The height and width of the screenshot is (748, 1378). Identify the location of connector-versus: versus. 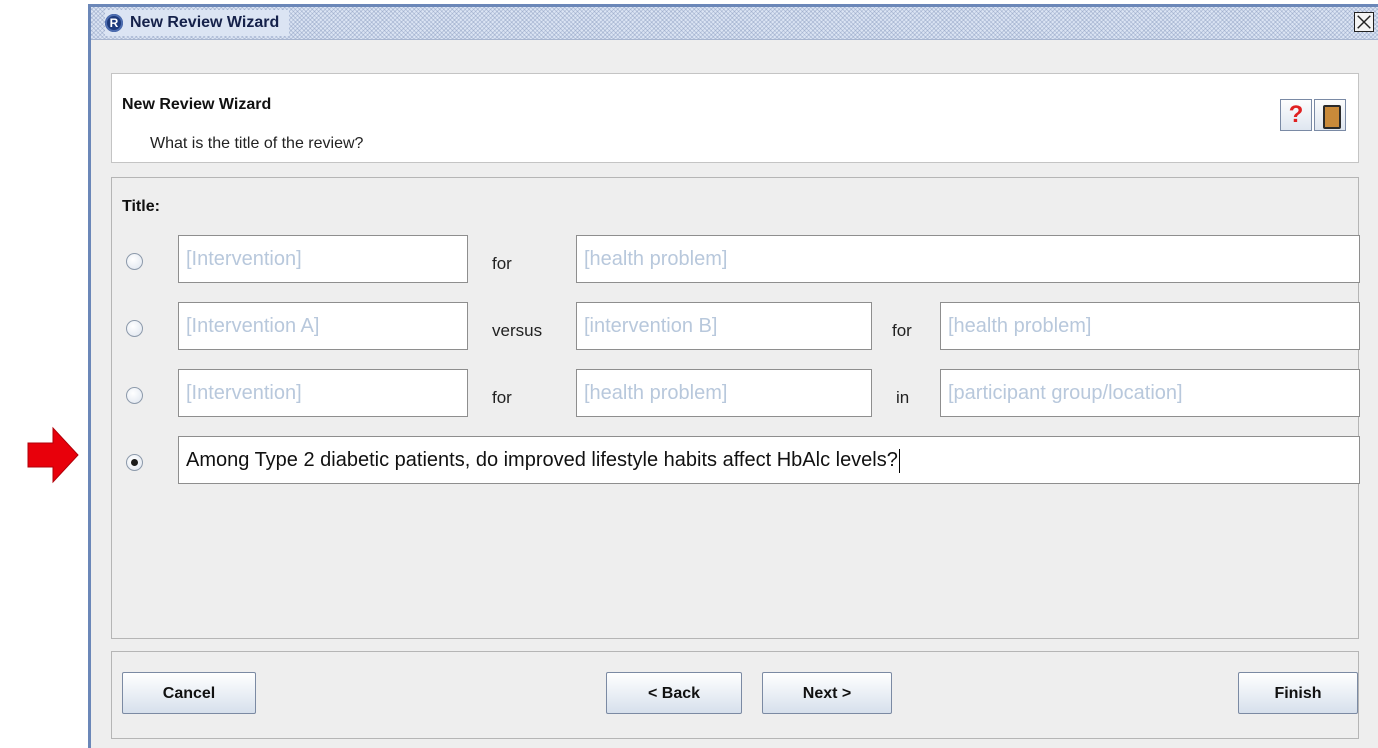
(517, 330).